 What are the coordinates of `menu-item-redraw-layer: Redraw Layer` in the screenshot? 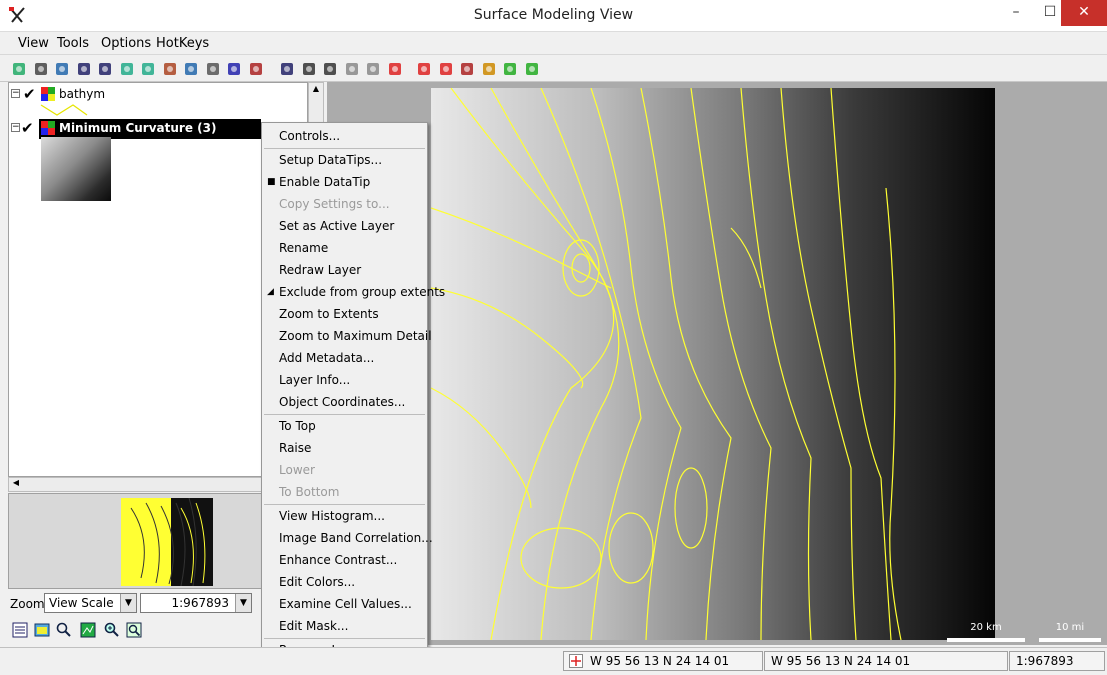 It's located at (344, 270).